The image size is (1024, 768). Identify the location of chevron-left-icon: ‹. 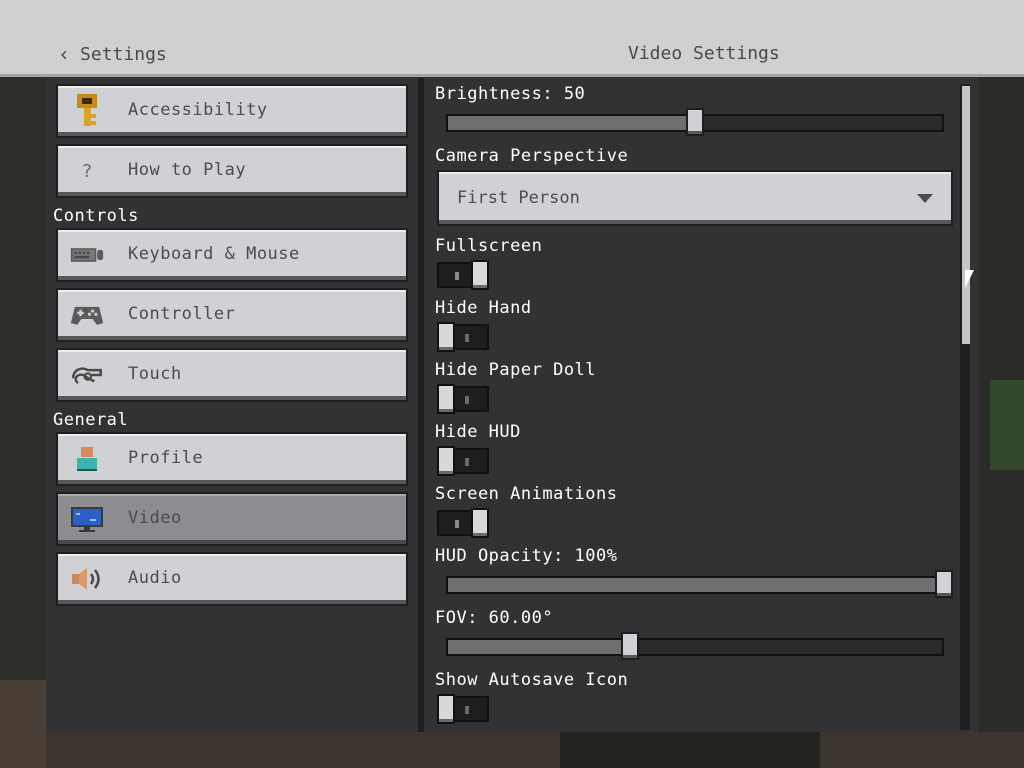
(64, 54).